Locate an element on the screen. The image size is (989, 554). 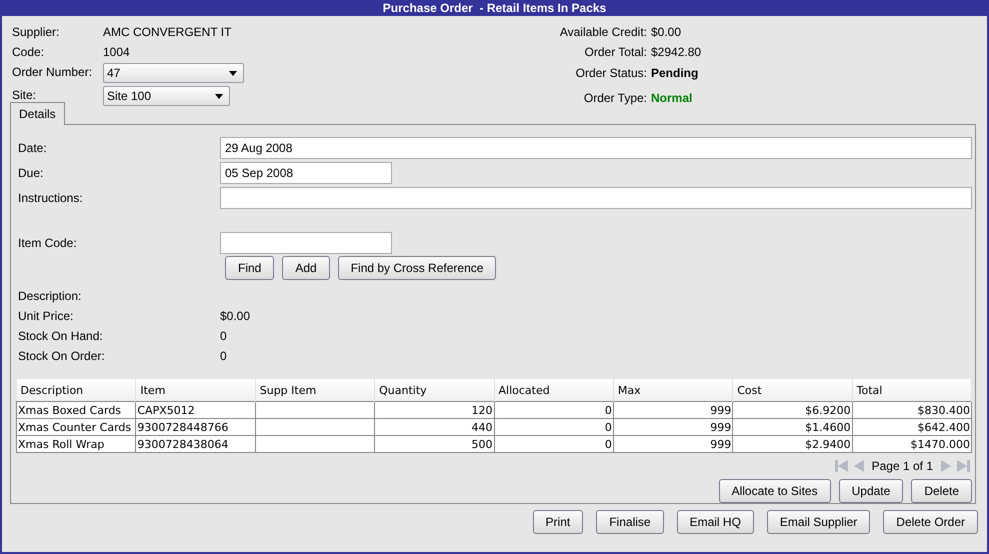
table-cell: Xmas Boxed Cards is located at coordinates (76, 410).